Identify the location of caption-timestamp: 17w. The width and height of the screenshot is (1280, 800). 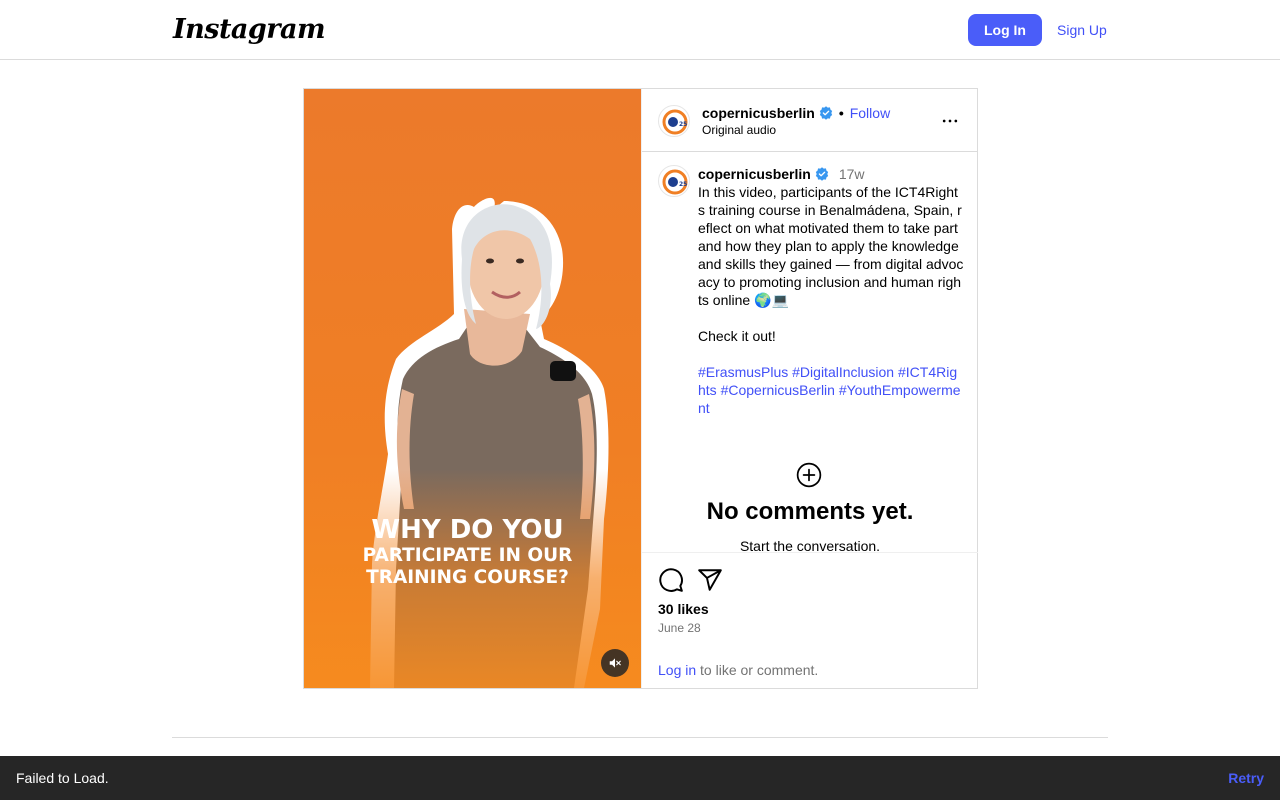
(852, 174).